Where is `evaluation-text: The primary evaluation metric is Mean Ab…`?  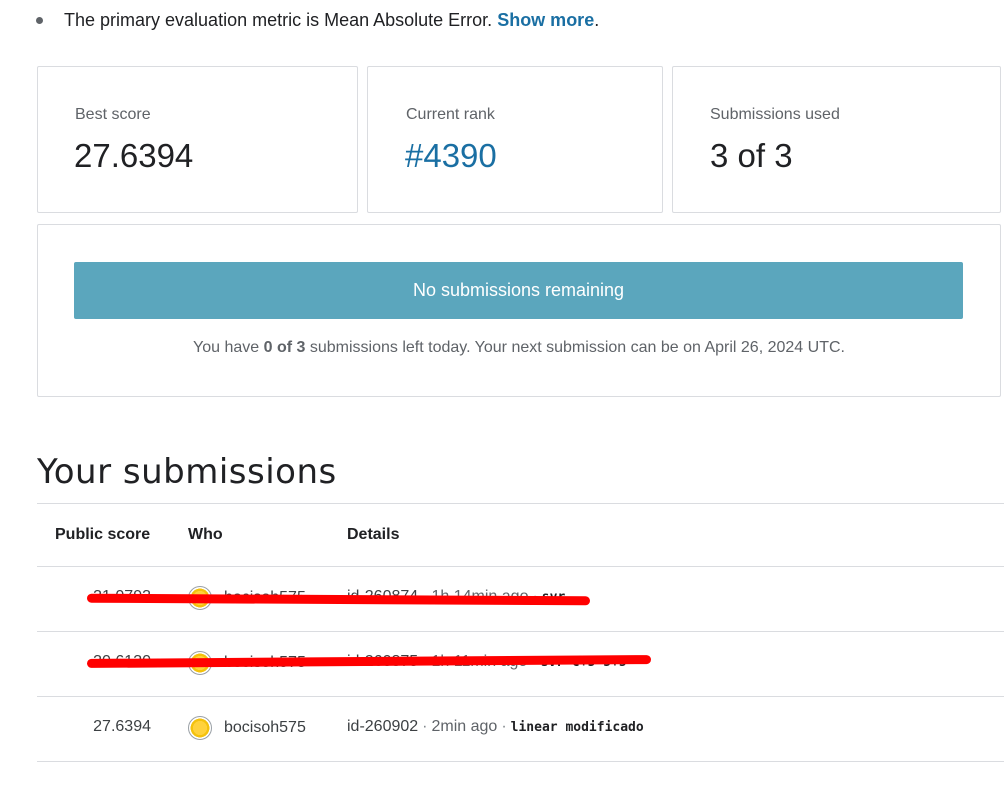
evaluation-text: The primary evaluation metric is Mean Ab… is located at coordinates (278, 20).